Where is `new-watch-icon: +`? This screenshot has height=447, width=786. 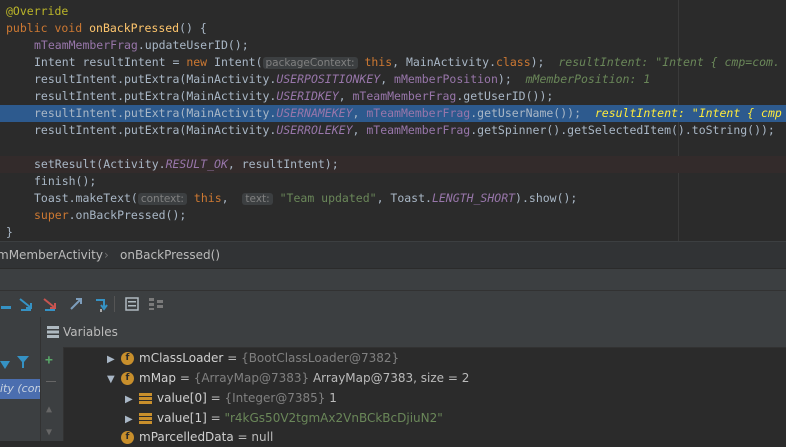
new-watch-icon: + is located at coordinates (49, 360).